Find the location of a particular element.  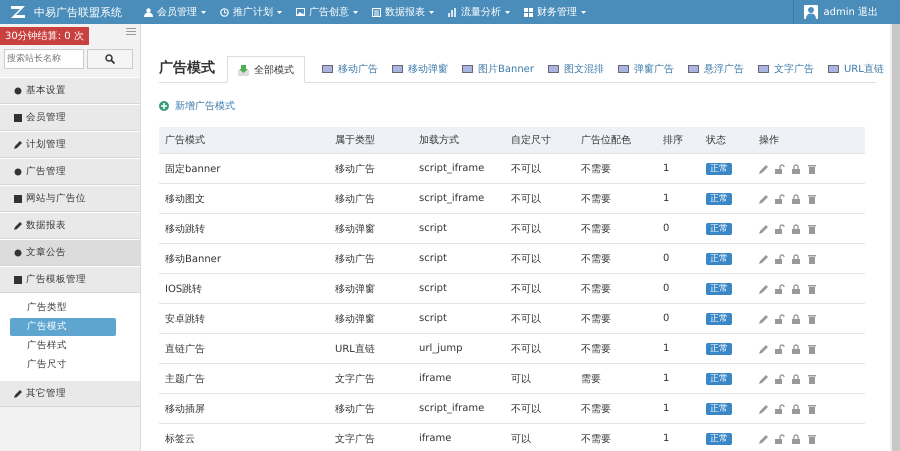

tab: 移动弹窗 is located at coordinates (420, 72).